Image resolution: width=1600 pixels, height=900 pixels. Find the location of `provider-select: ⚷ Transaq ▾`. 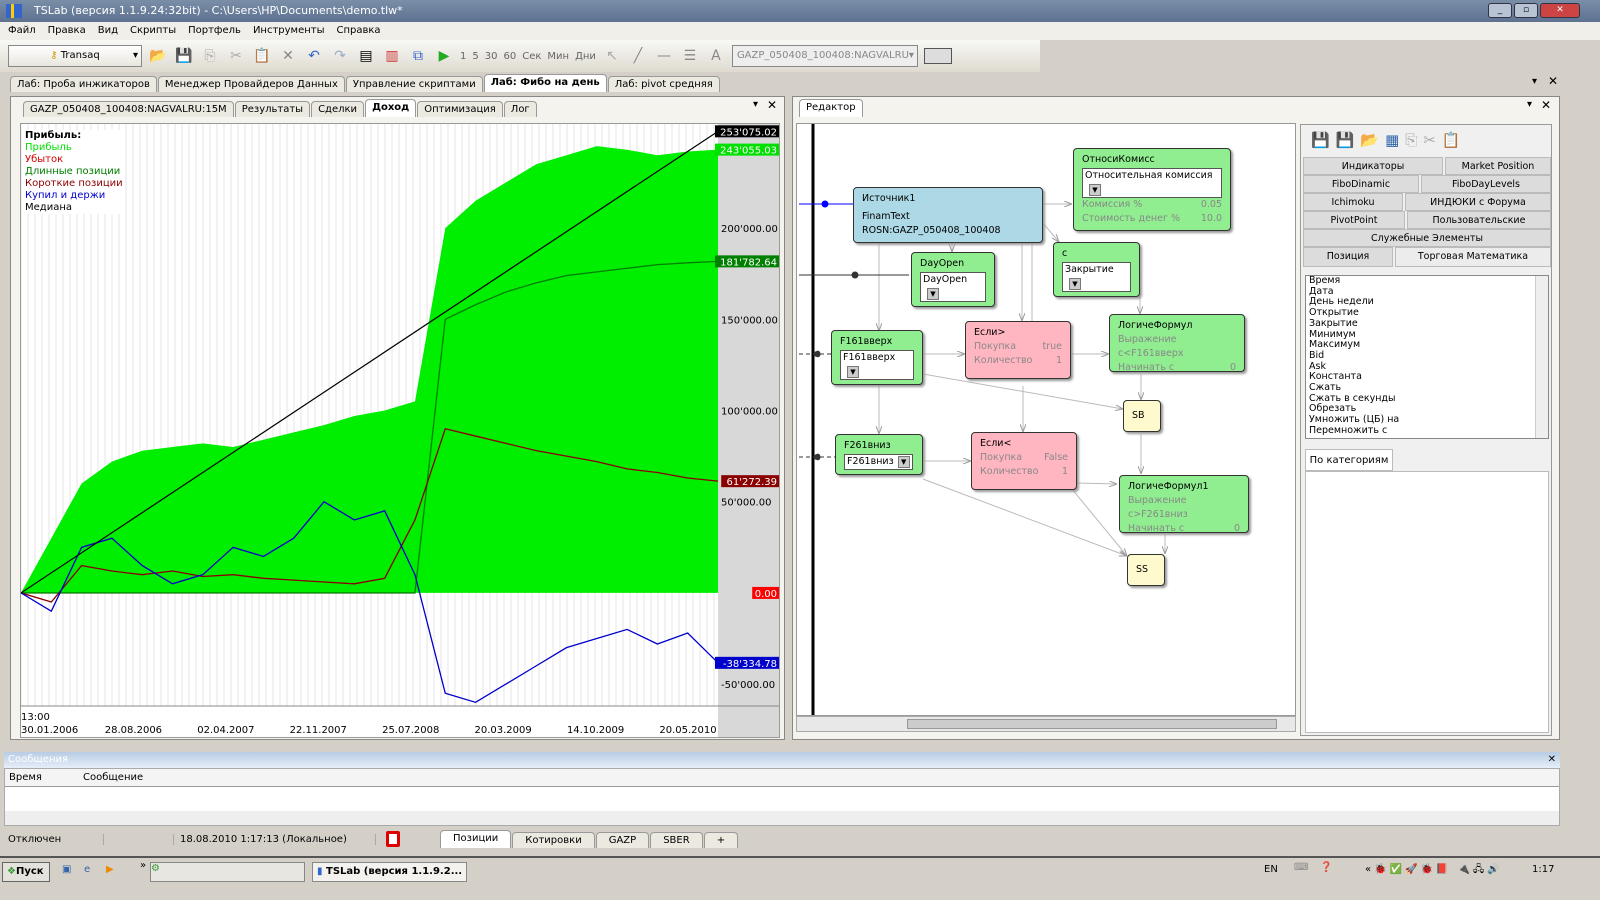

provider-select: ⚷ Transaq ▾ is located at coordinates (75, 56).